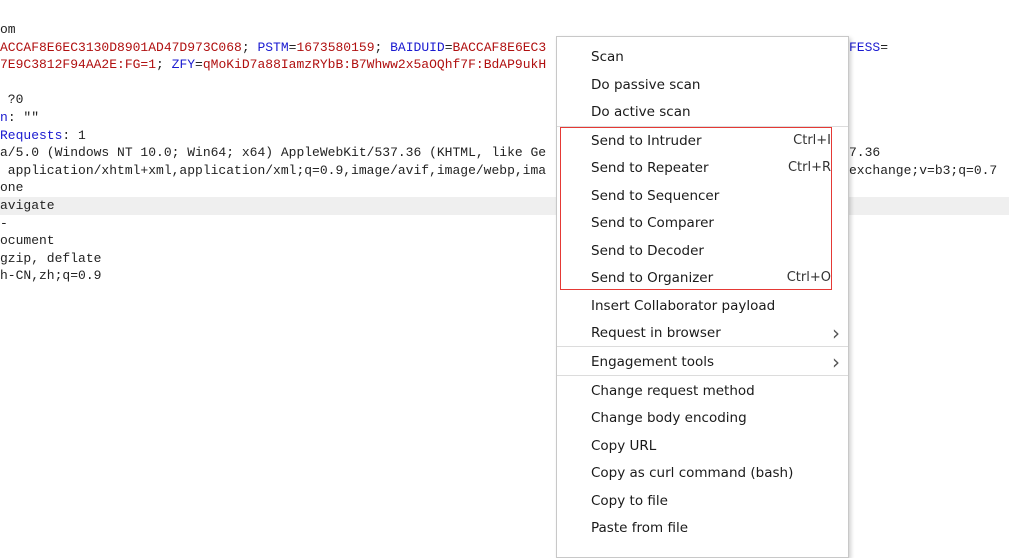 The width and height of the screenshot is (1009, 558). Describe the element at coordinates (504, 188) in the screenshot. I see `editor-line: one` at that location.